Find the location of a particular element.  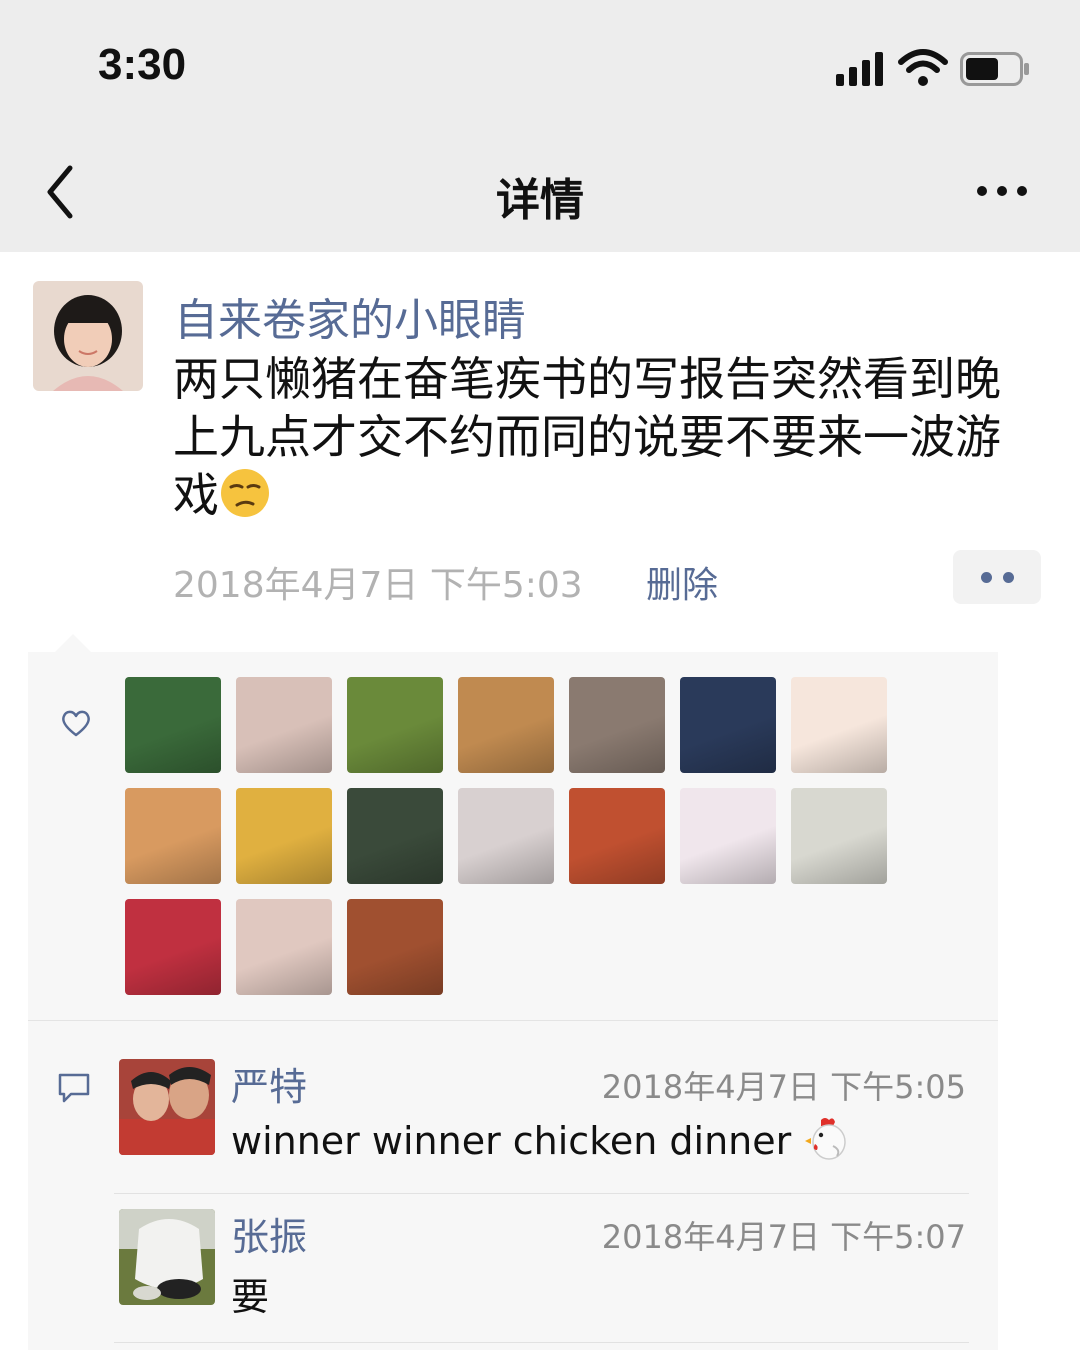

comment-text: 要 is located at coordinates (250, 1297).